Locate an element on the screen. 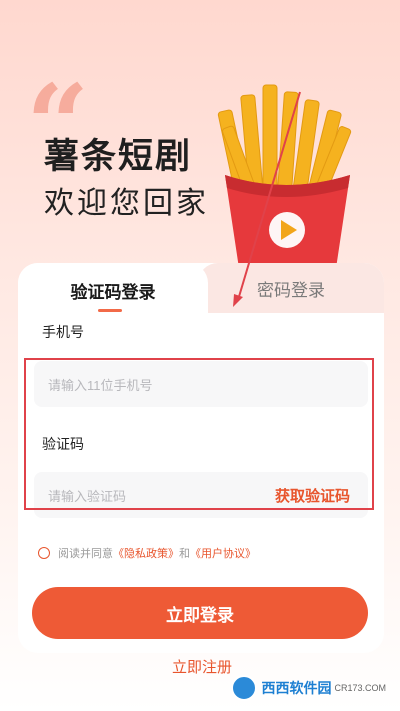 The height and width of the screenshot is (711, 400). agreement-row: 阅读并同意 《隐私政策》 和 《用户协议》 is located at coordinates (147, 553).